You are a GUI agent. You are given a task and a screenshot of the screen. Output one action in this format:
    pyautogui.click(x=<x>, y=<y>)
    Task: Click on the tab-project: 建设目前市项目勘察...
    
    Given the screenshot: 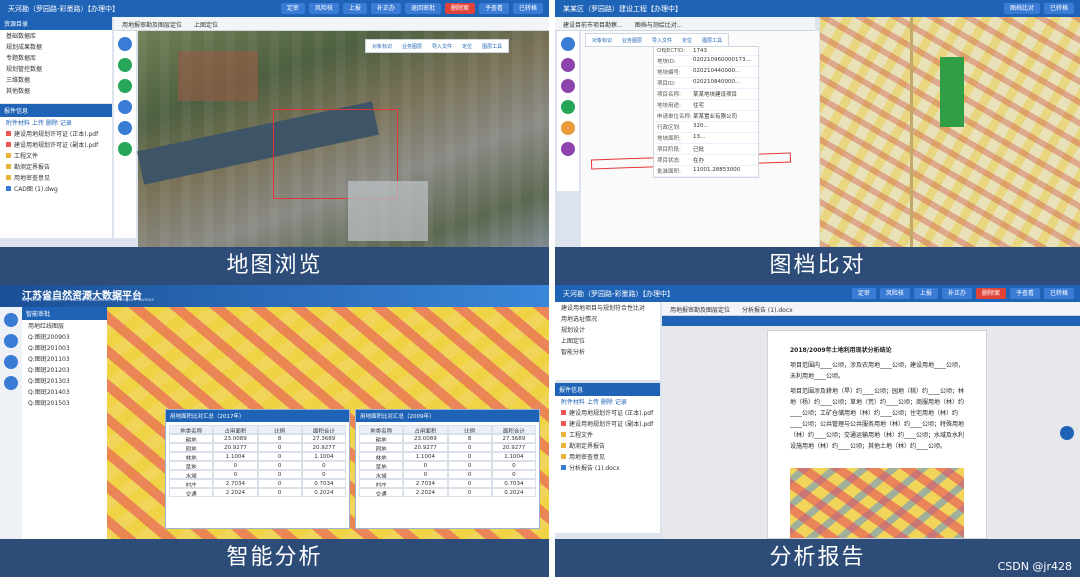 What is the action you would take?
    pyautogui.click(x=593, y=24)
    